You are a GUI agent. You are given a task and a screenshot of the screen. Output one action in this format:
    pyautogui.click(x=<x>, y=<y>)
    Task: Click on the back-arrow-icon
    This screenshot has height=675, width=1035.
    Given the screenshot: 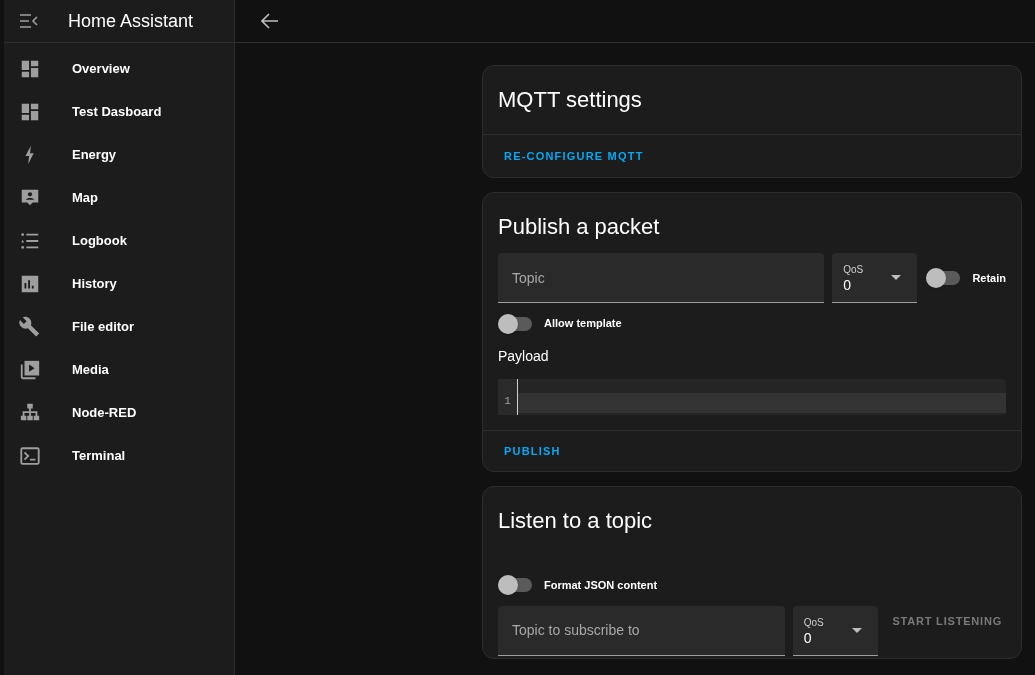 What is the action you would take?
    pyautogui.click(x=270, y=21)
    